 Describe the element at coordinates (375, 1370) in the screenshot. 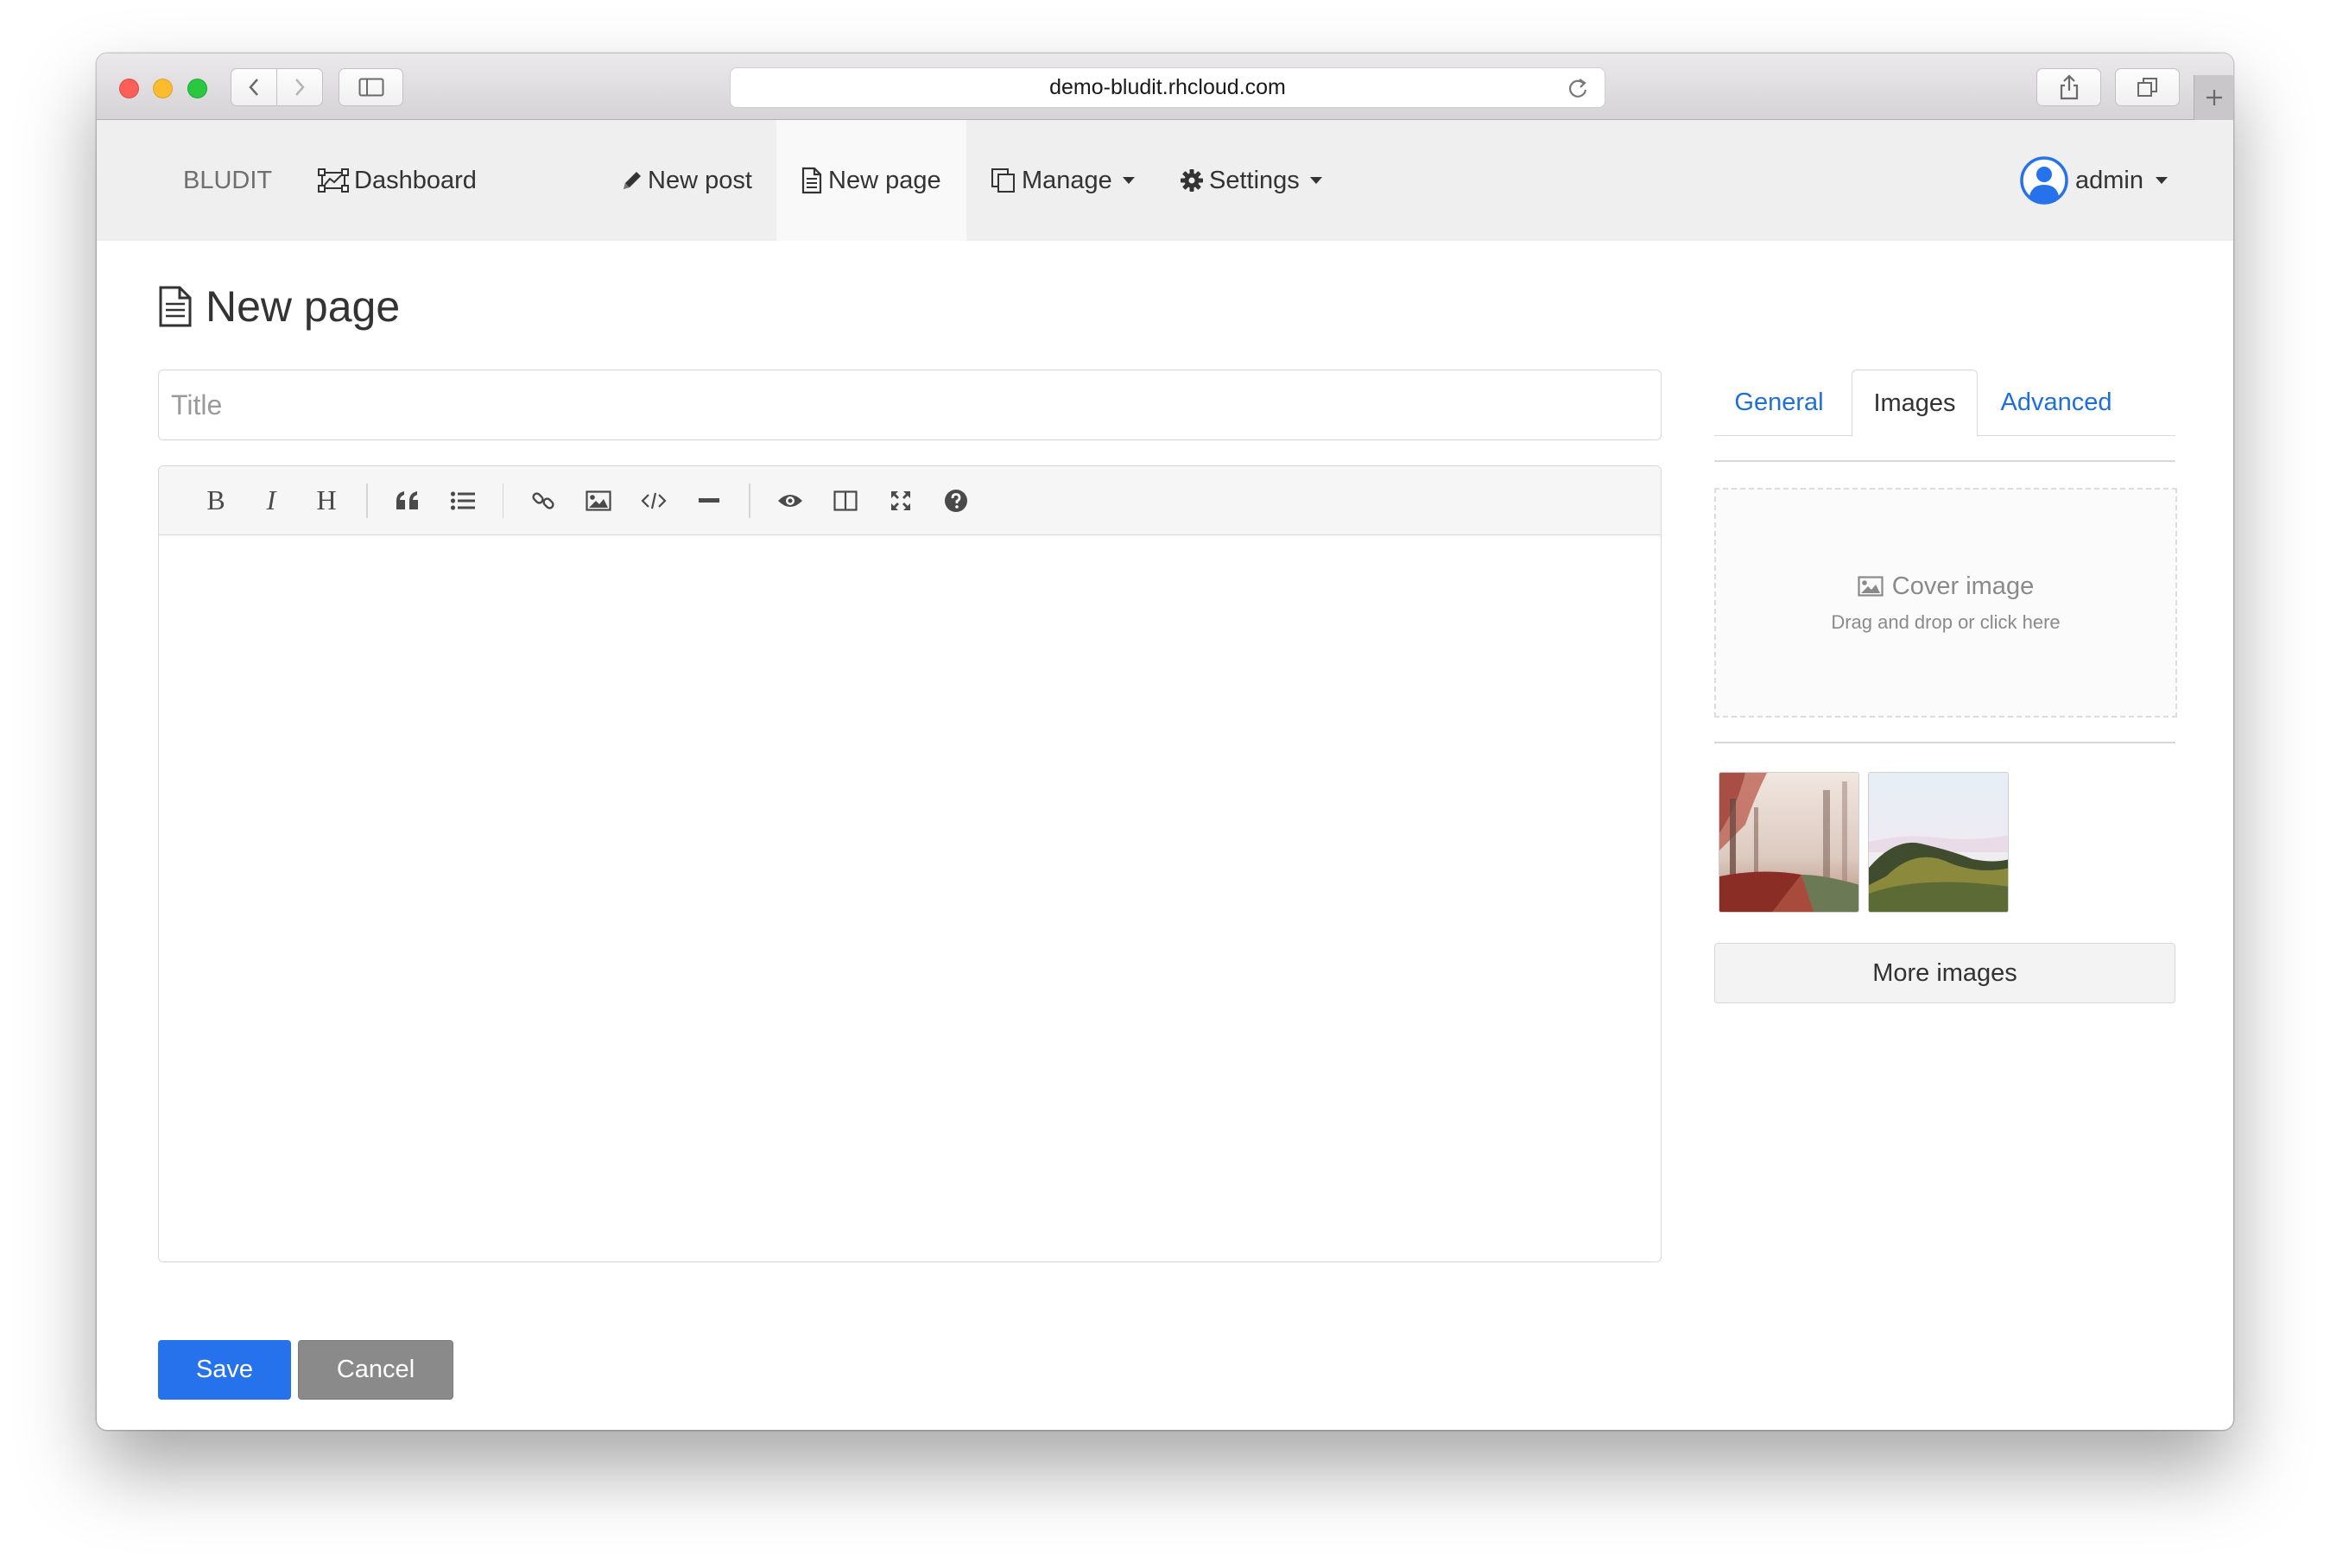

I see `cancel-button: Cancel` at that location.